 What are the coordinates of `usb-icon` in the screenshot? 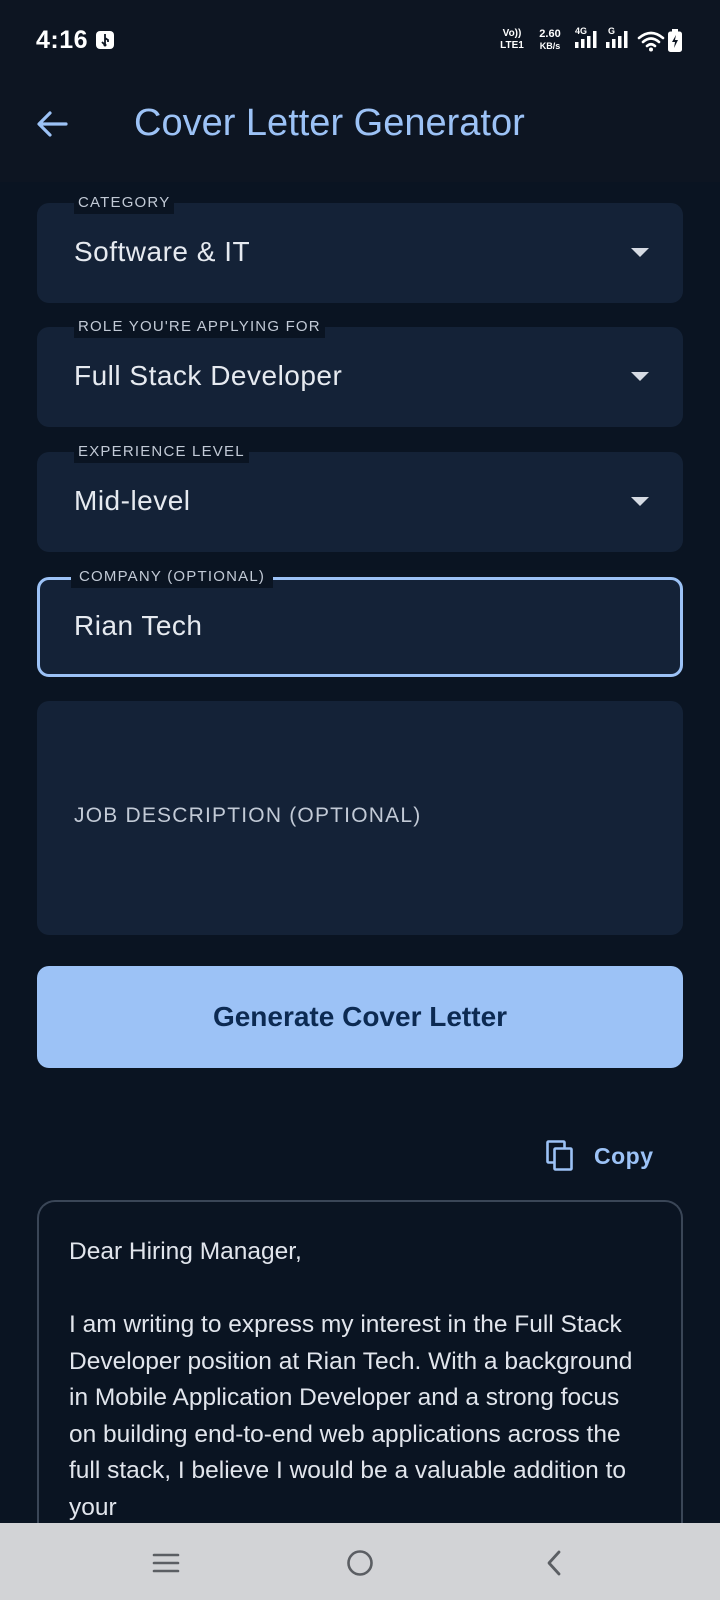 It's located at (105, 40).